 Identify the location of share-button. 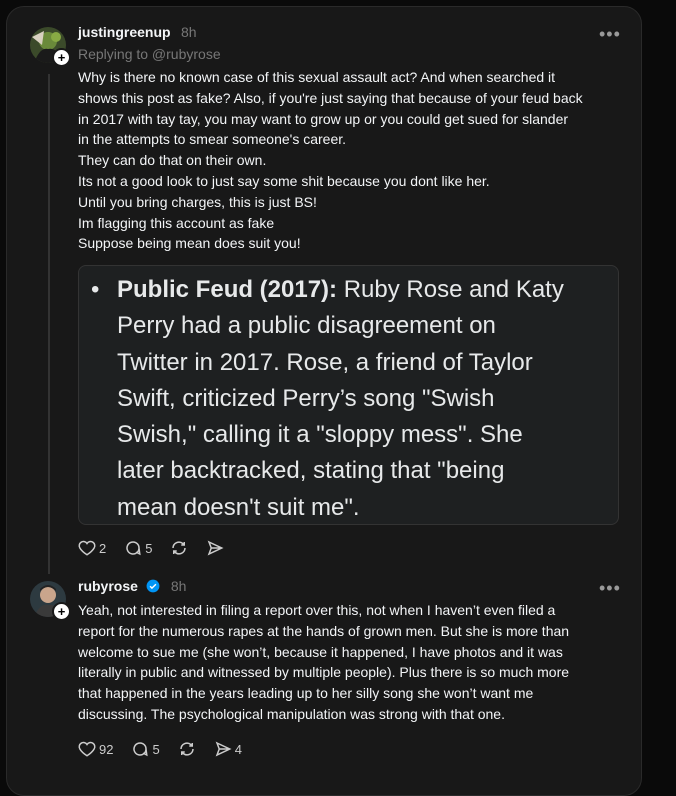
(215, 548).